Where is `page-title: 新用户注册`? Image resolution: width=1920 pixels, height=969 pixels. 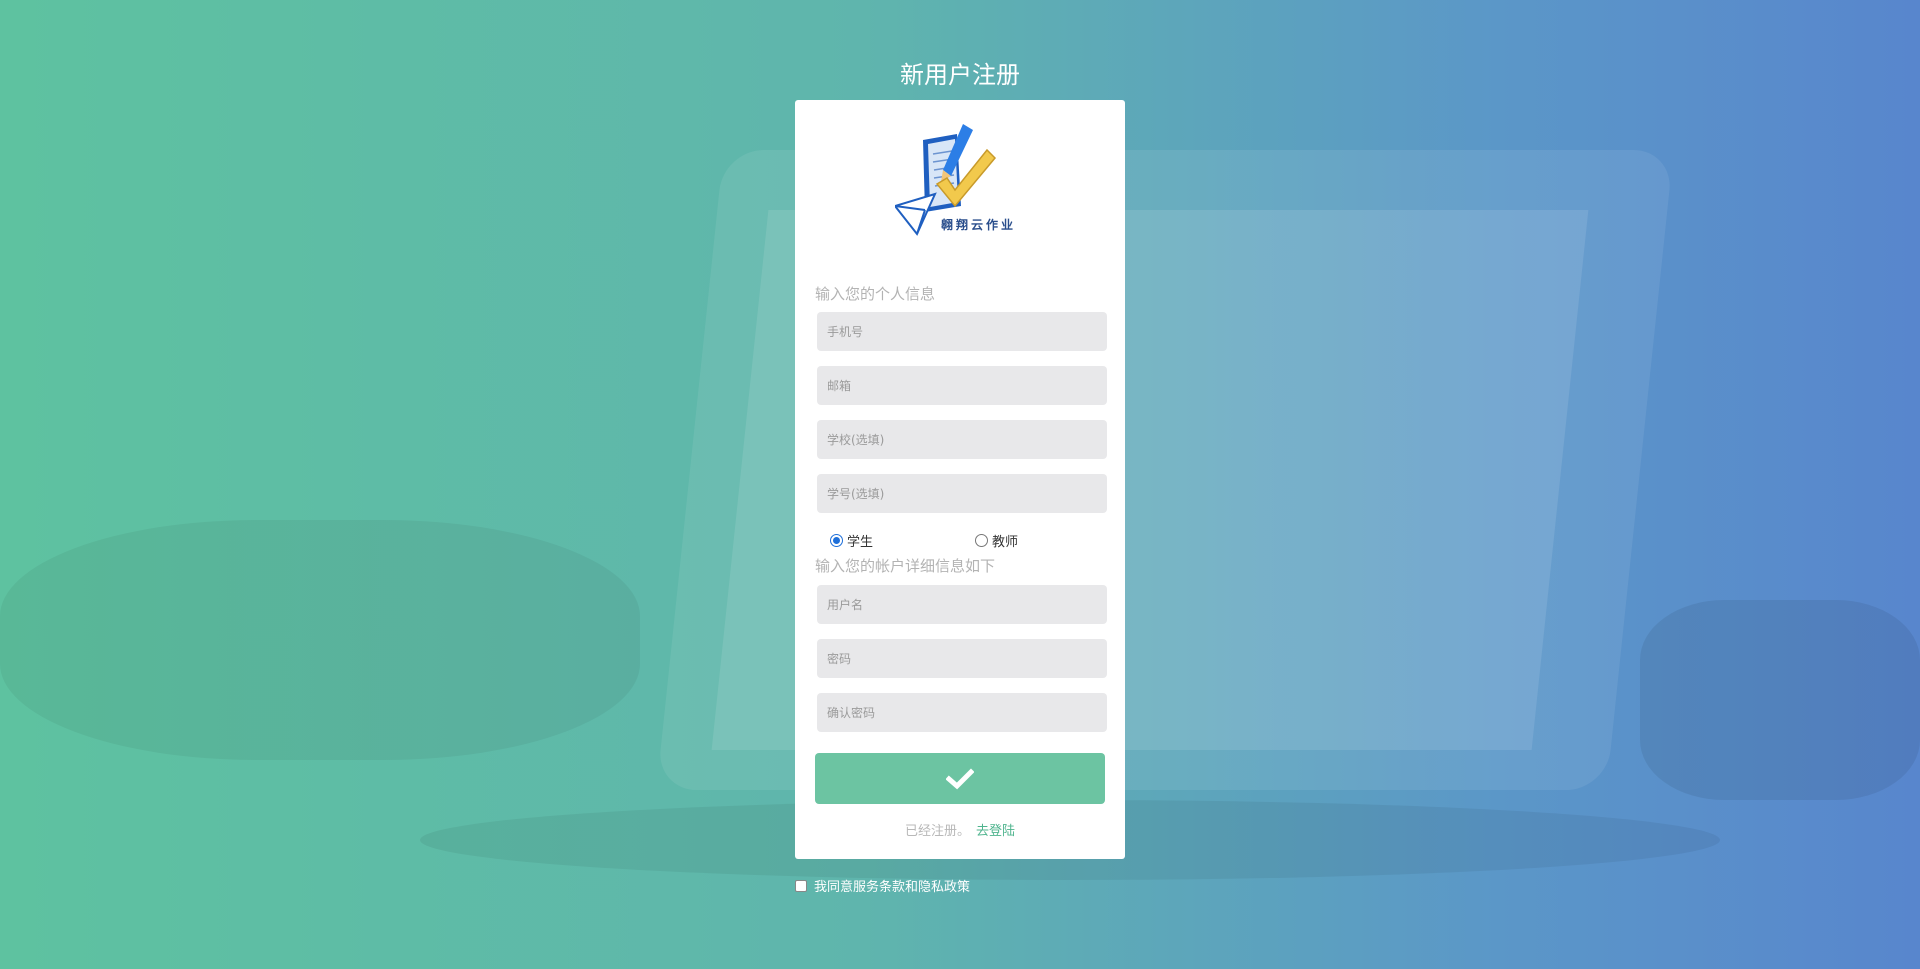
page-title: 新用户注册 is located at coordinates (960, 75).